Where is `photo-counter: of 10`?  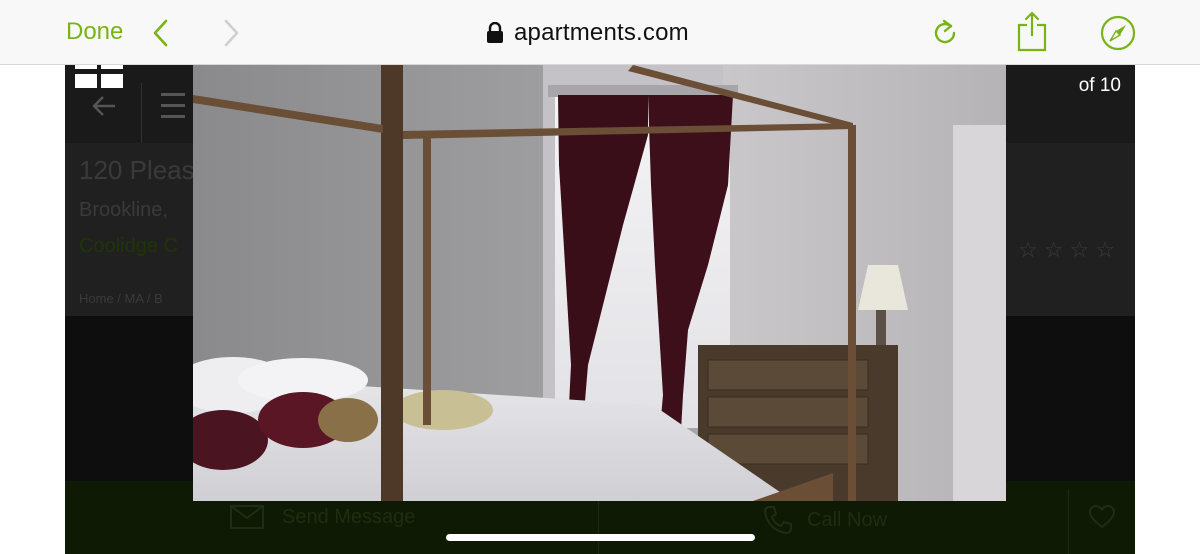
photo-counter: of 10 is located at coordinates (1099, 85).